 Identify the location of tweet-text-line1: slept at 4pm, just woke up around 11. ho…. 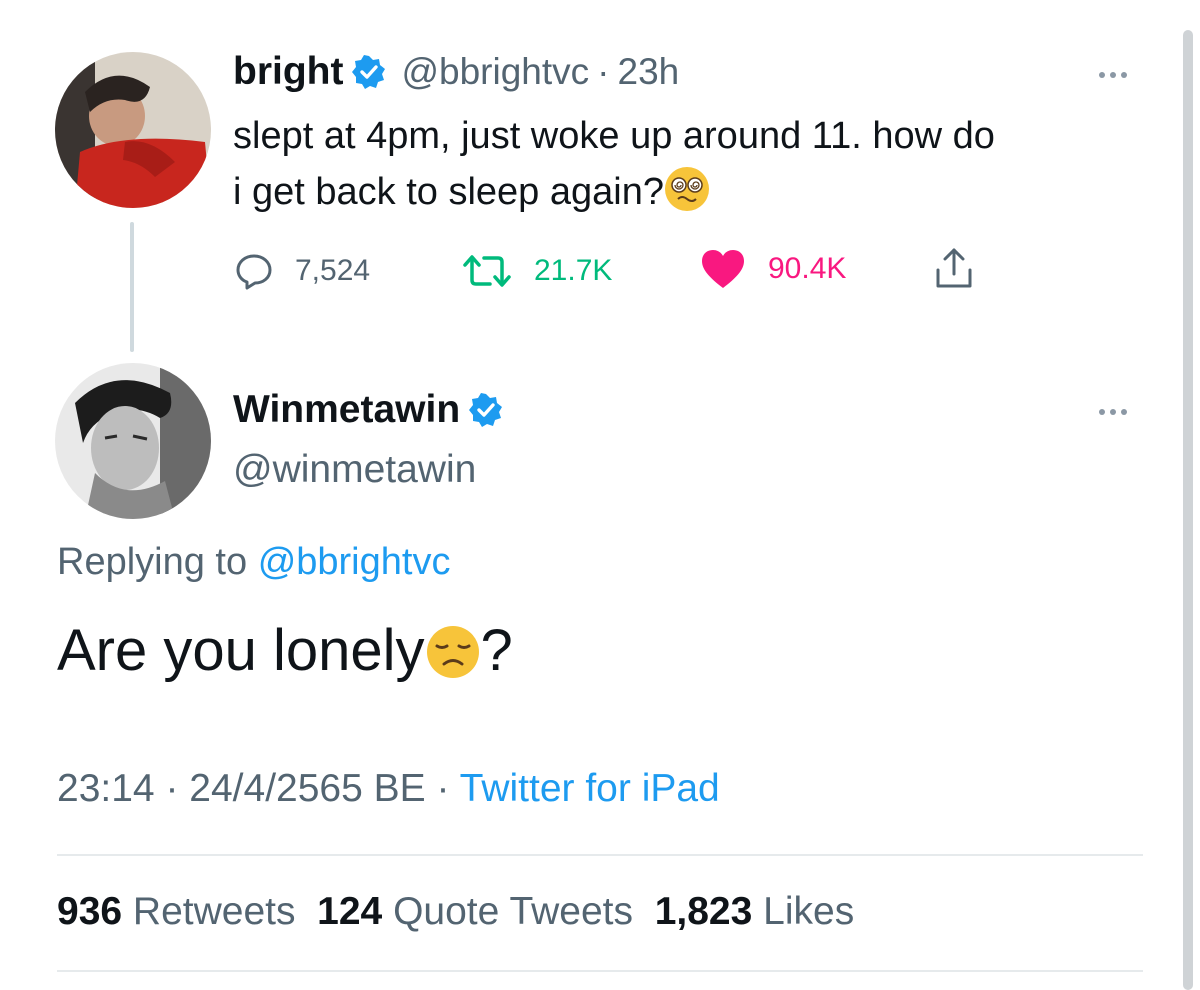
(614, 136).